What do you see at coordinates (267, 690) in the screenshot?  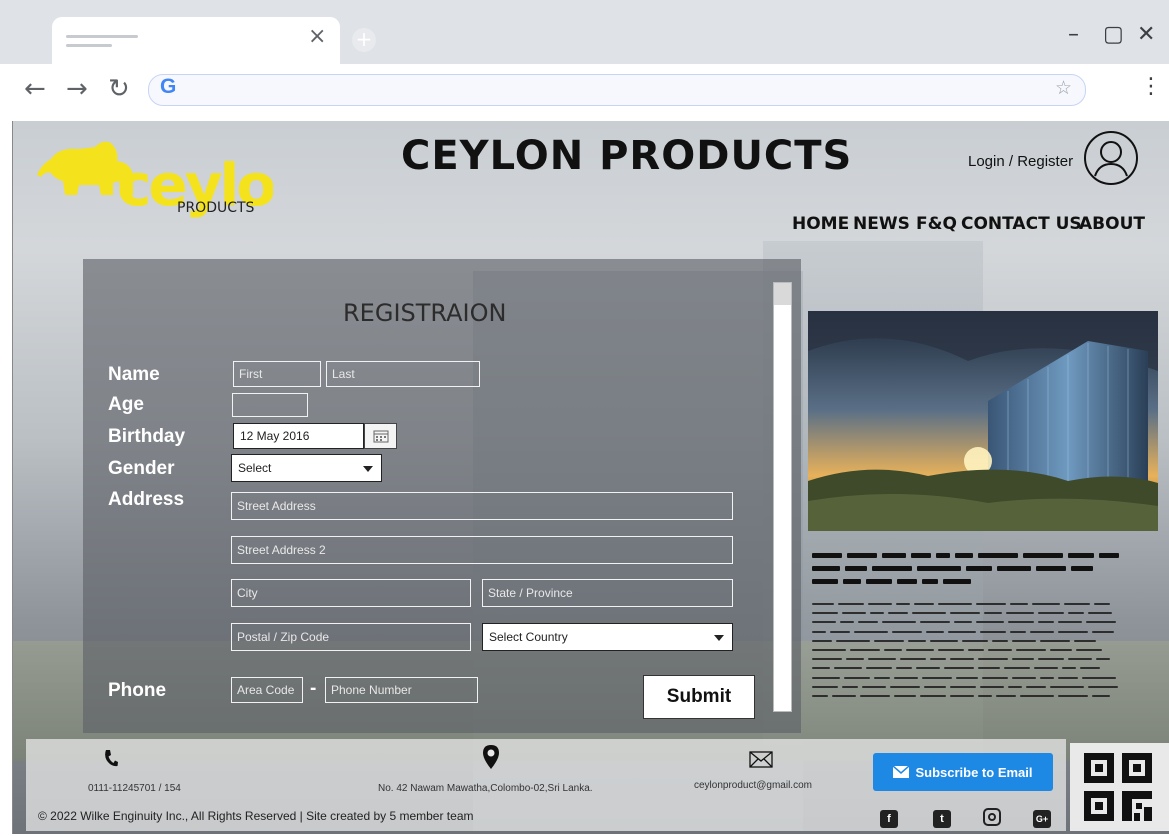 I see `area-code-input` at bounding box center [267, 690].